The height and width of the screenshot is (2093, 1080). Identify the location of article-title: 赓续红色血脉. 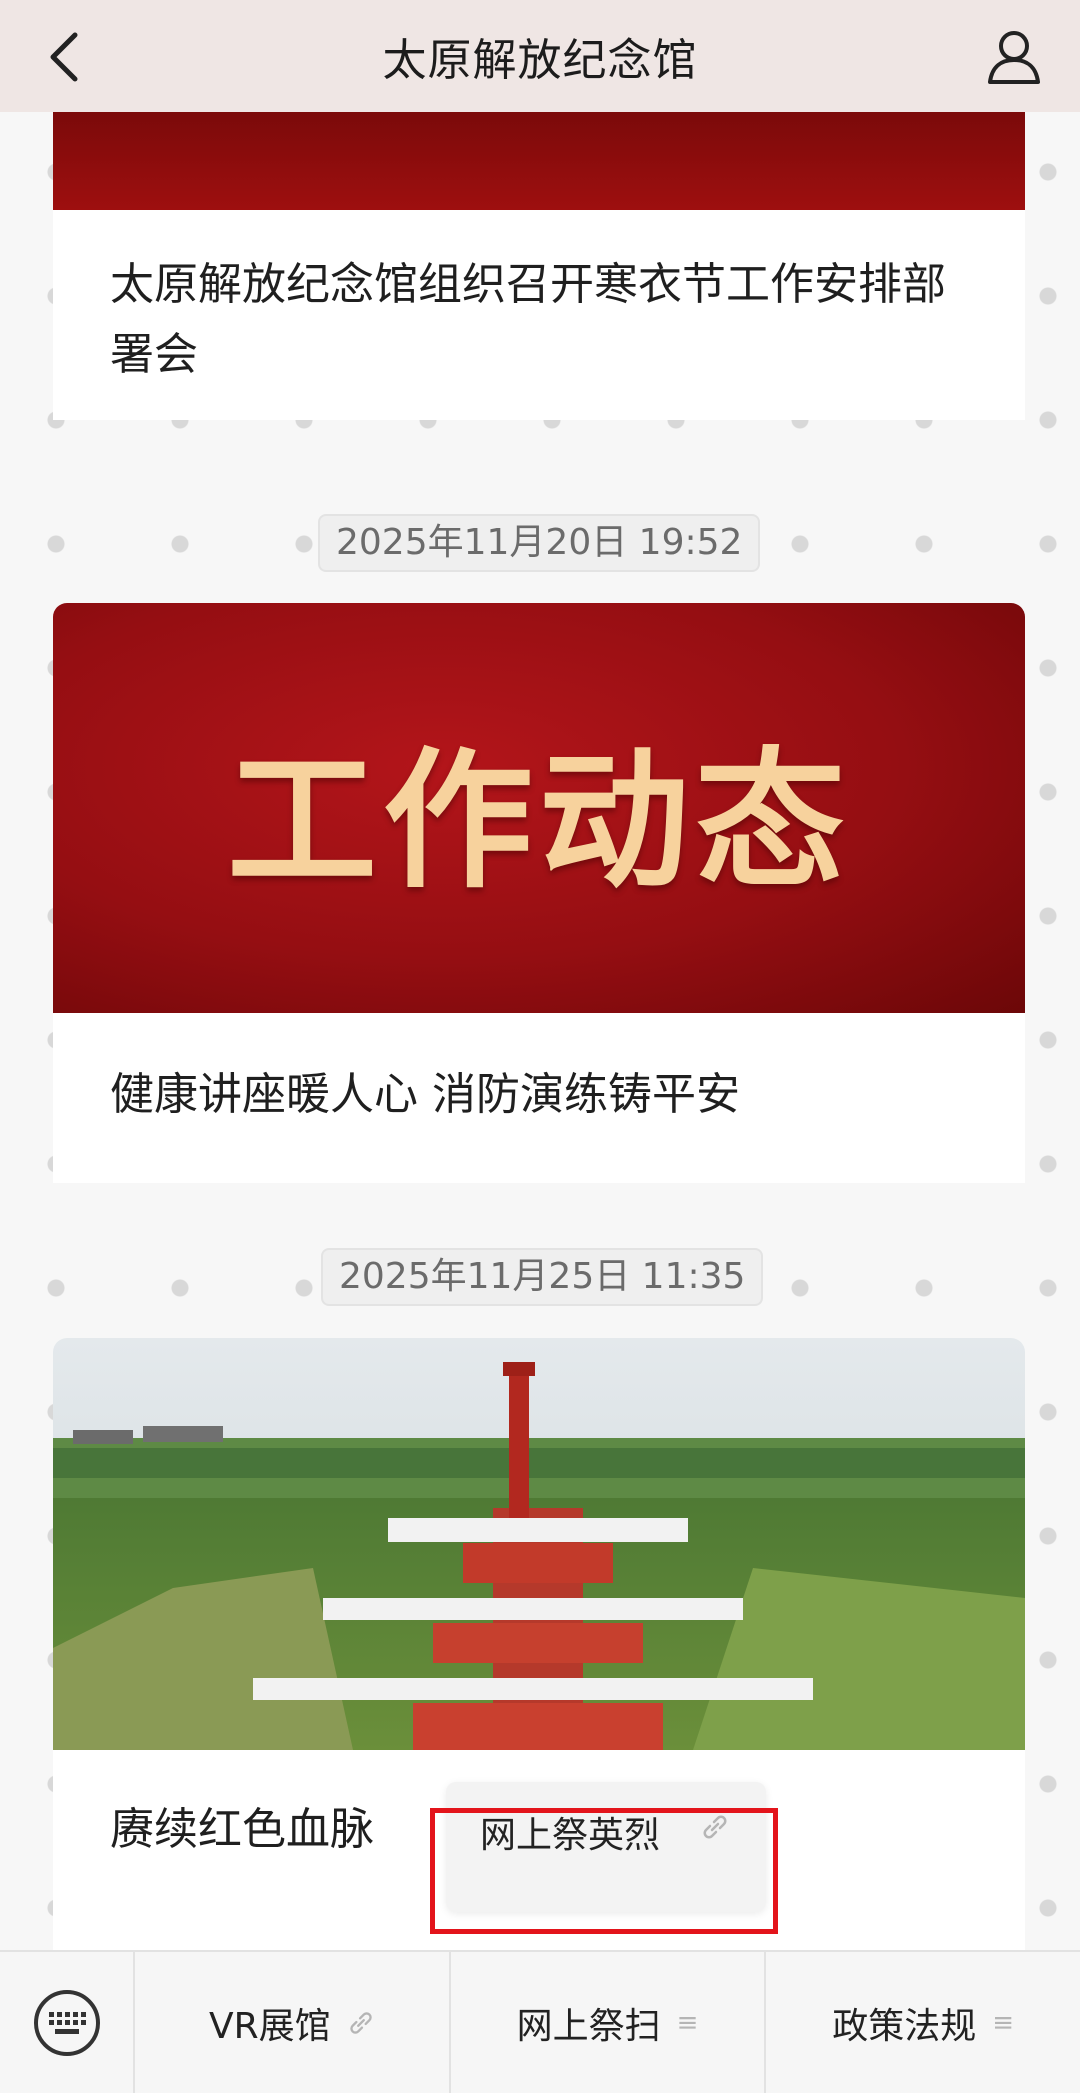
(280, 1830).